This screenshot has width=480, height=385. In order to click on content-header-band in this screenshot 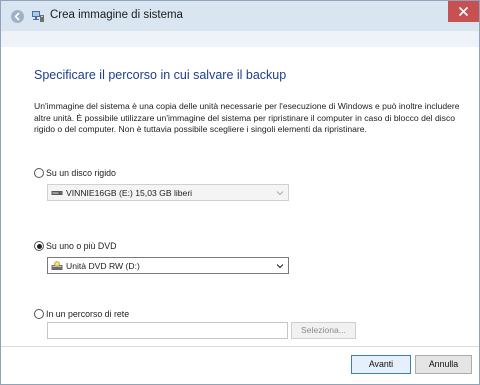, I will do `click(240, 39)`.